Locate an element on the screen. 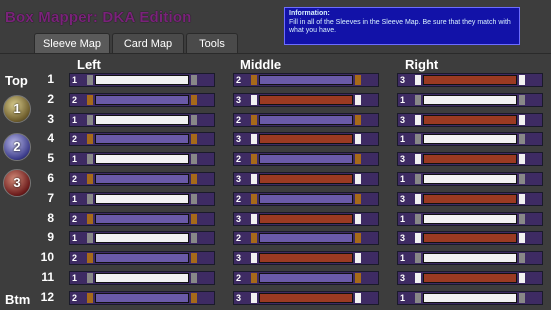 This screenshot has height=310, width=551. row-label: 1 is located at coordinates (50, 79).